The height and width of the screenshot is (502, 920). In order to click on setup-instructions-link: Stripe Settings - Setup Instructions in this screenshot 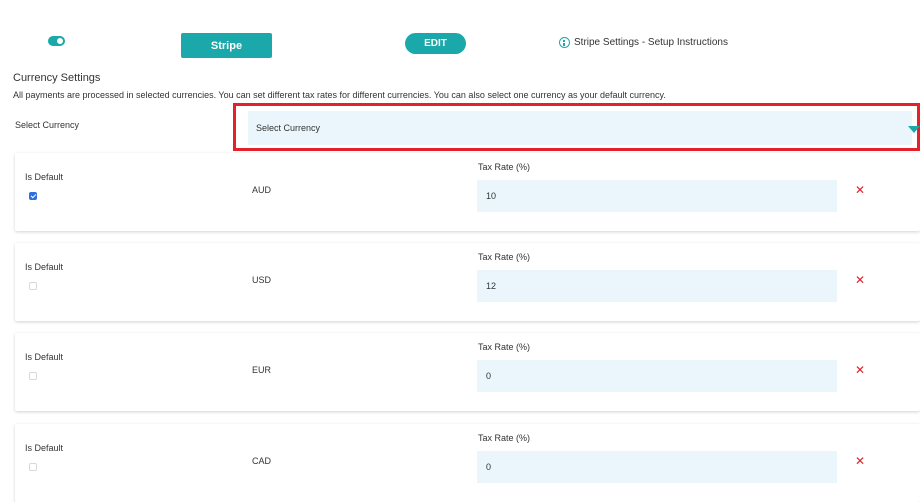, I will do `click(643, 42)`.